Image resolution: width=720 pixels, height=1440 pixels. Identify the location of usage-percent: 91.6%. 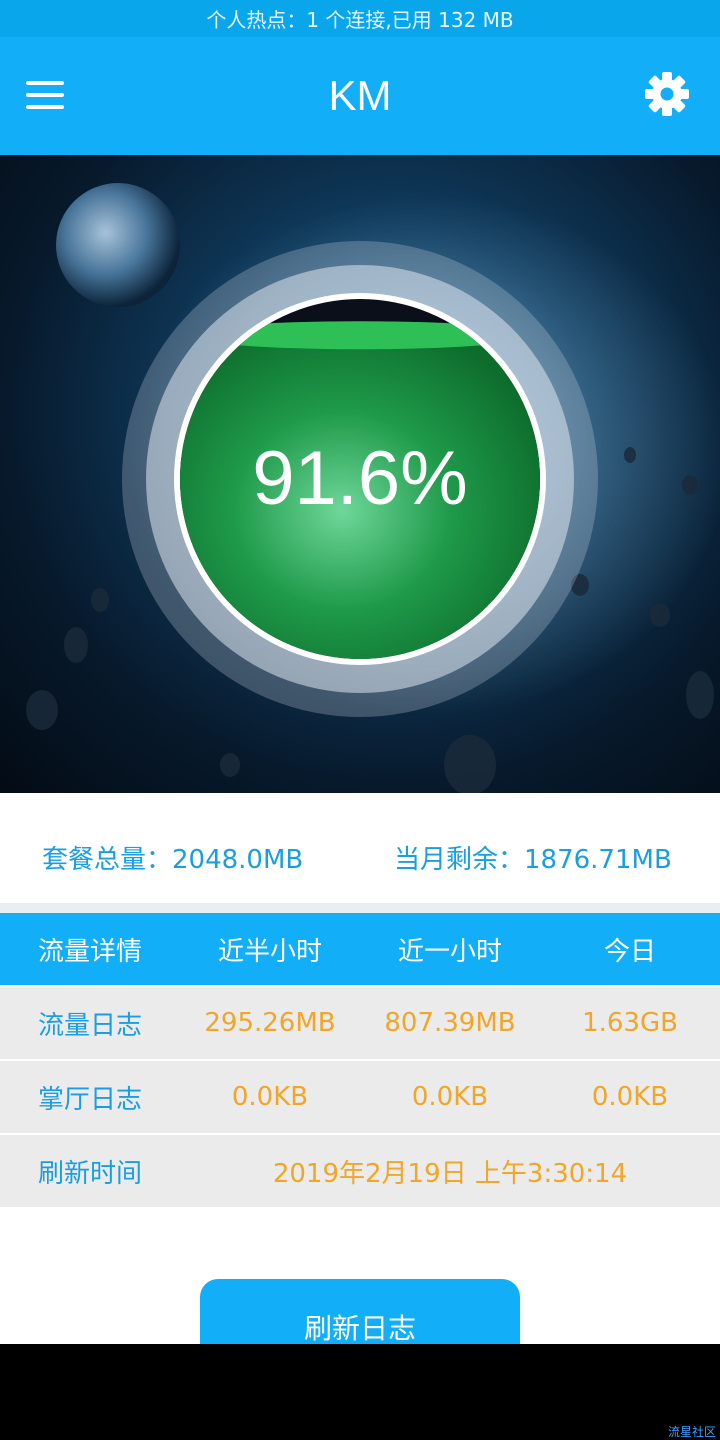
(360, 478).